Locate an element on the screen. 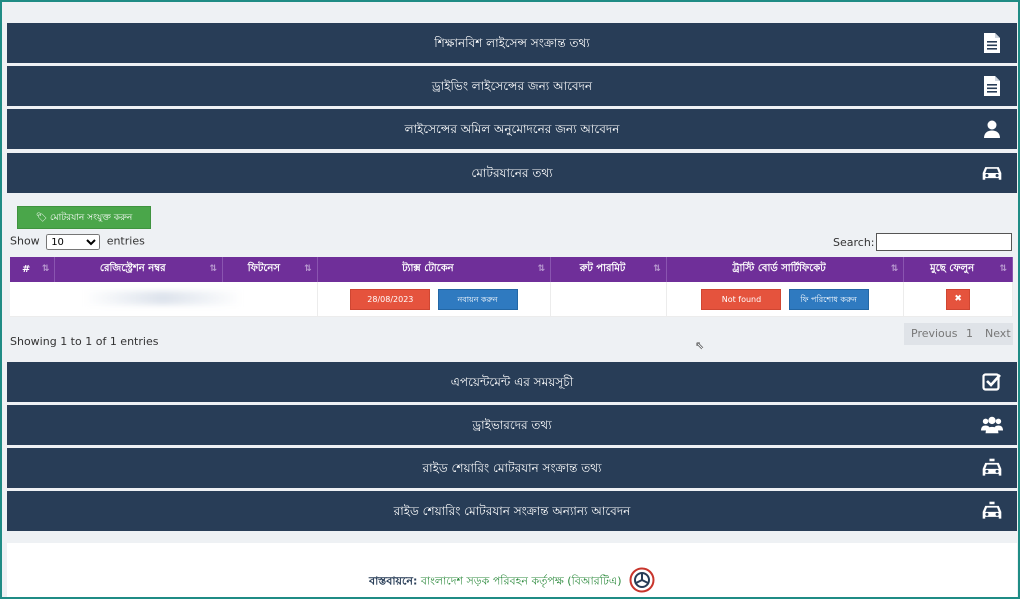 This screenshot has height=603, width=1024. panel-license-approval-apply: লাইসেন্সের অমিল অনুমোদনের জন্য আবেদন is located at coordinates (512, 129).